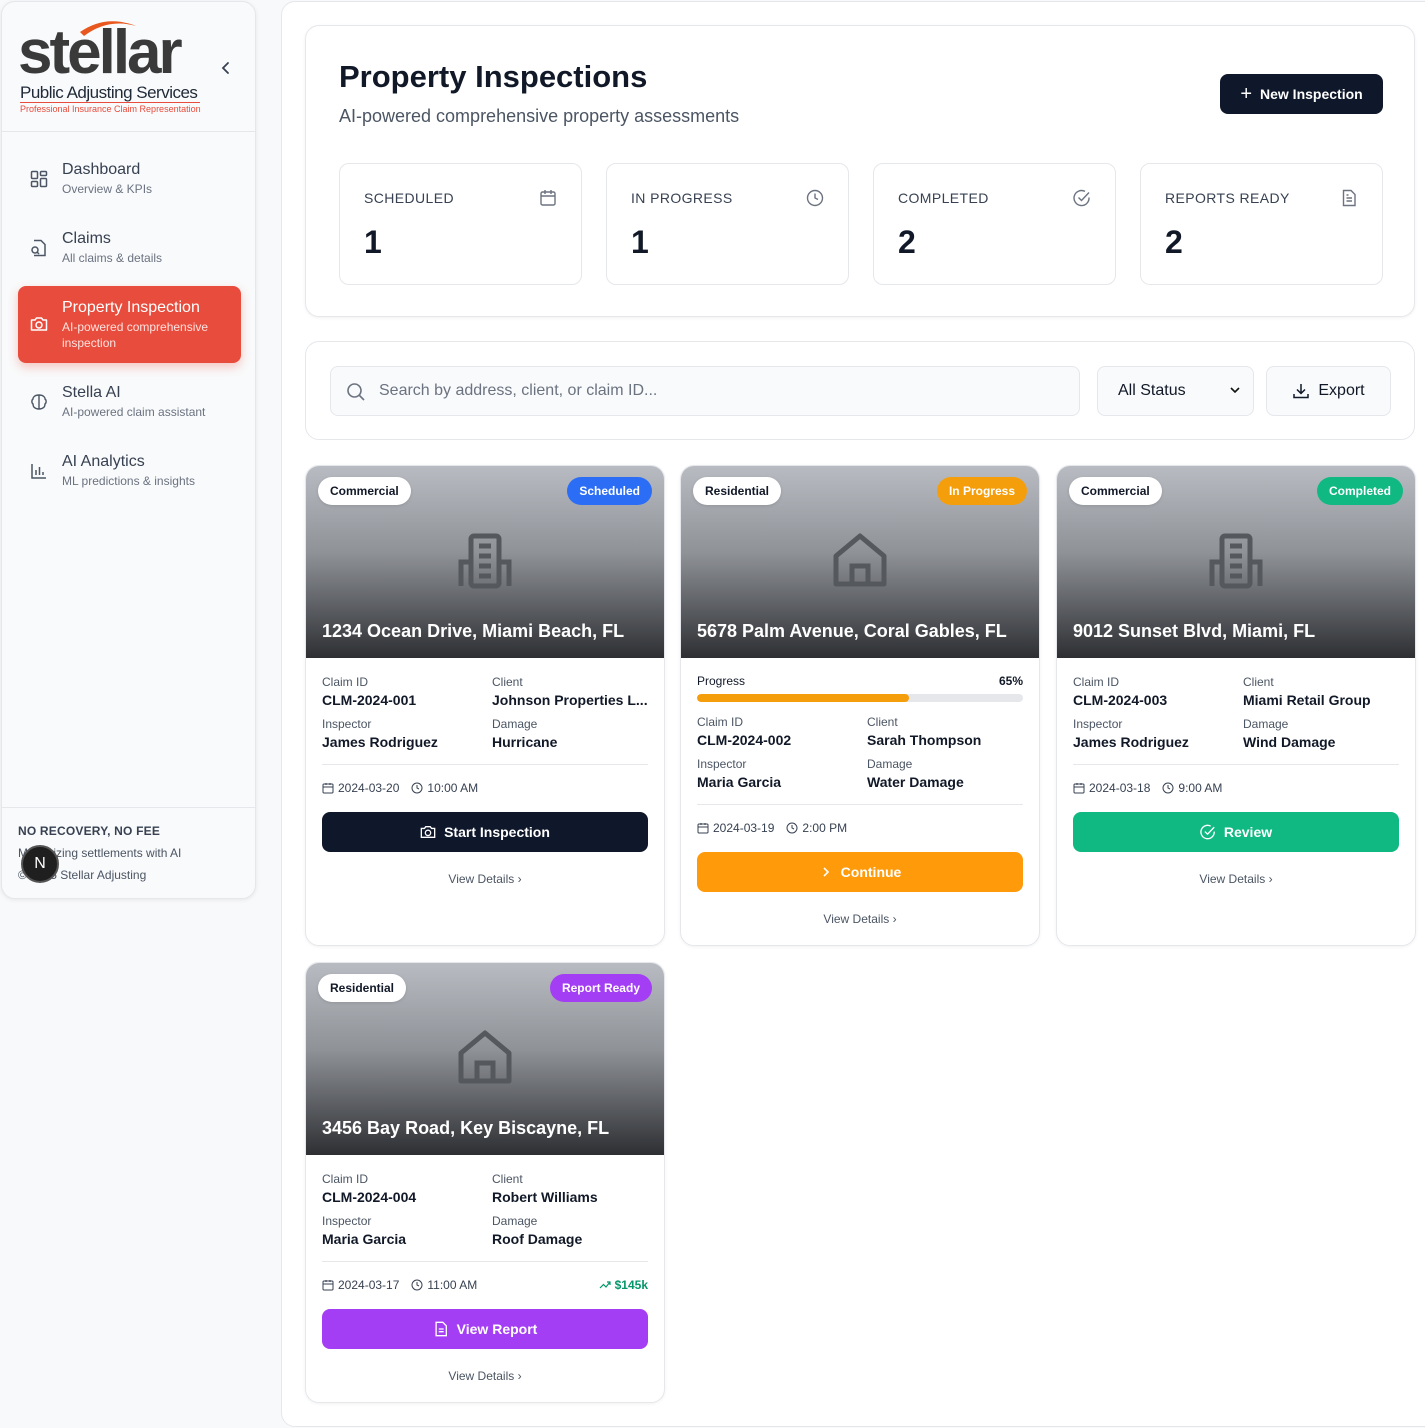  What do you see at coordinates (453, 787) in the screenshot?
I see `inspection-time: 10:00 AM` at bounding box center [453, 787].